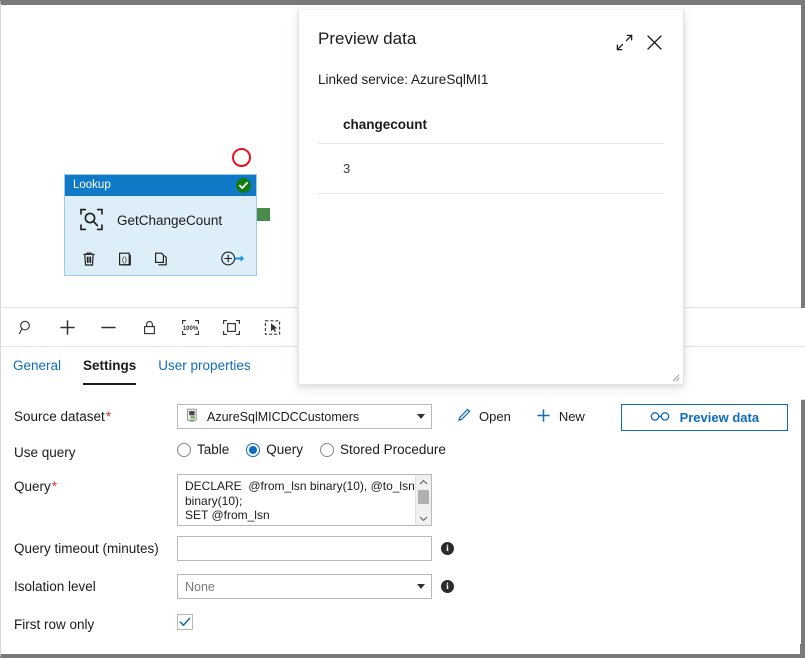  Describe the element at coordinates (149, 327) in the screenshot. I see `lock-icon` at that location.